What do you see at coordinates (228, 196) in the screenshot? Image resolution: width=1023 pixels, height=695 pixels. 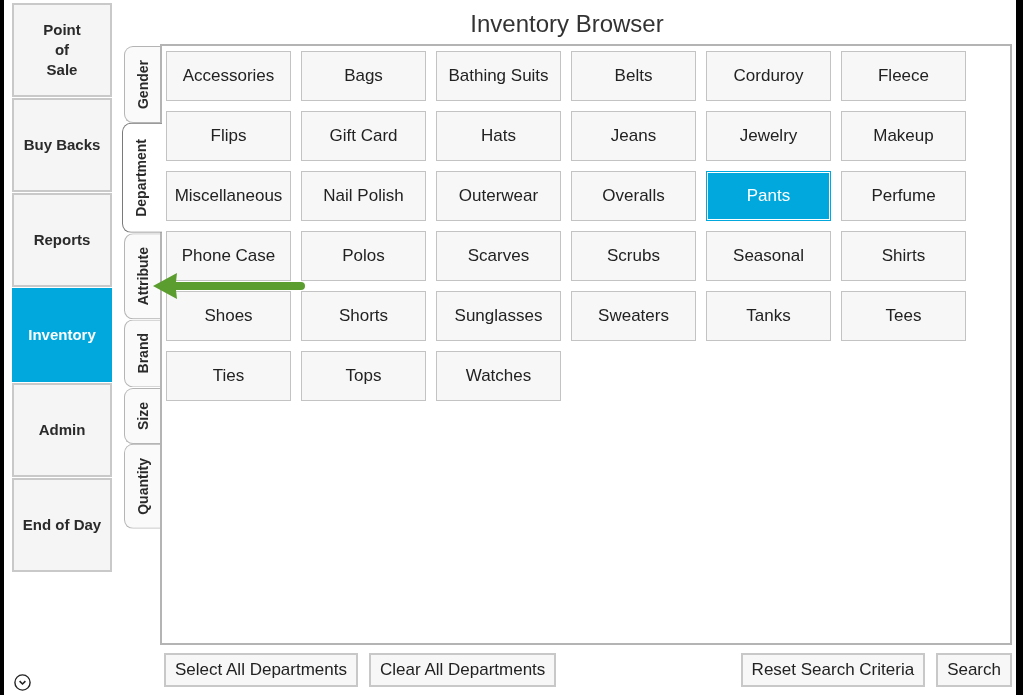 I see `department-button: Miscellaneous` at bounding box center [228, 196].